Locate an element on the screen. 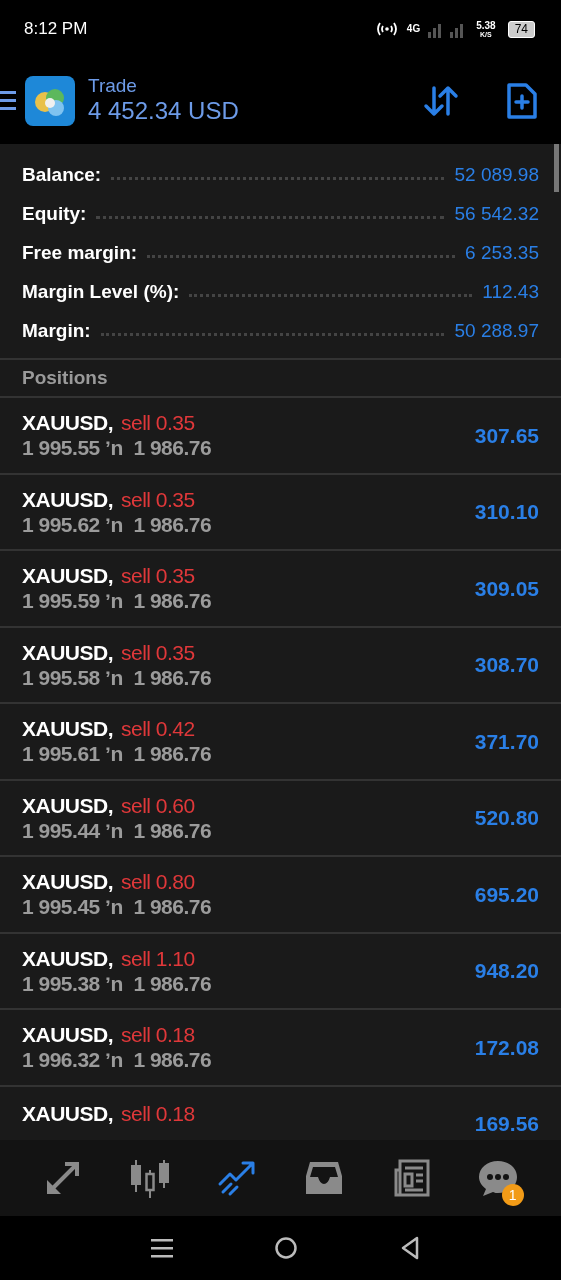 The image size is (561, 1280). summary-value: 6 253.35 is located at coordinates (502, 253).